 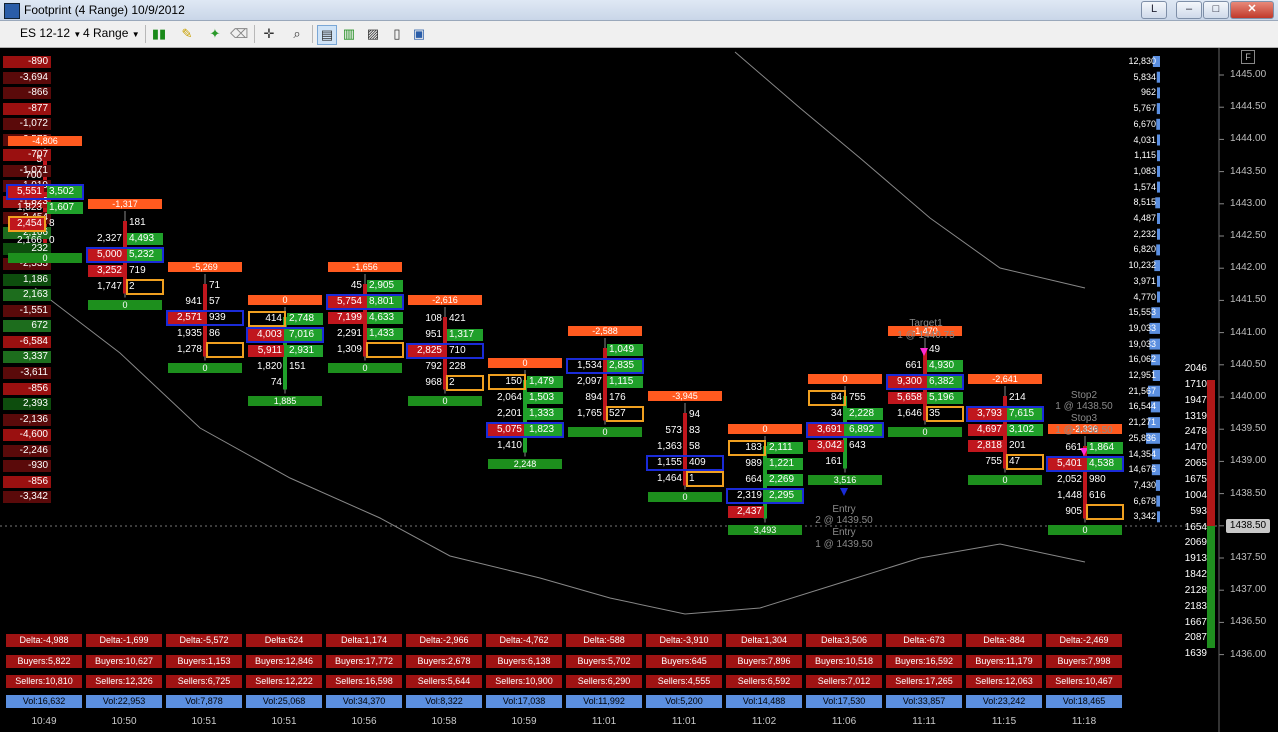 I want to click on price-axis-label: 1444.00, so click(x=1248, y=139).